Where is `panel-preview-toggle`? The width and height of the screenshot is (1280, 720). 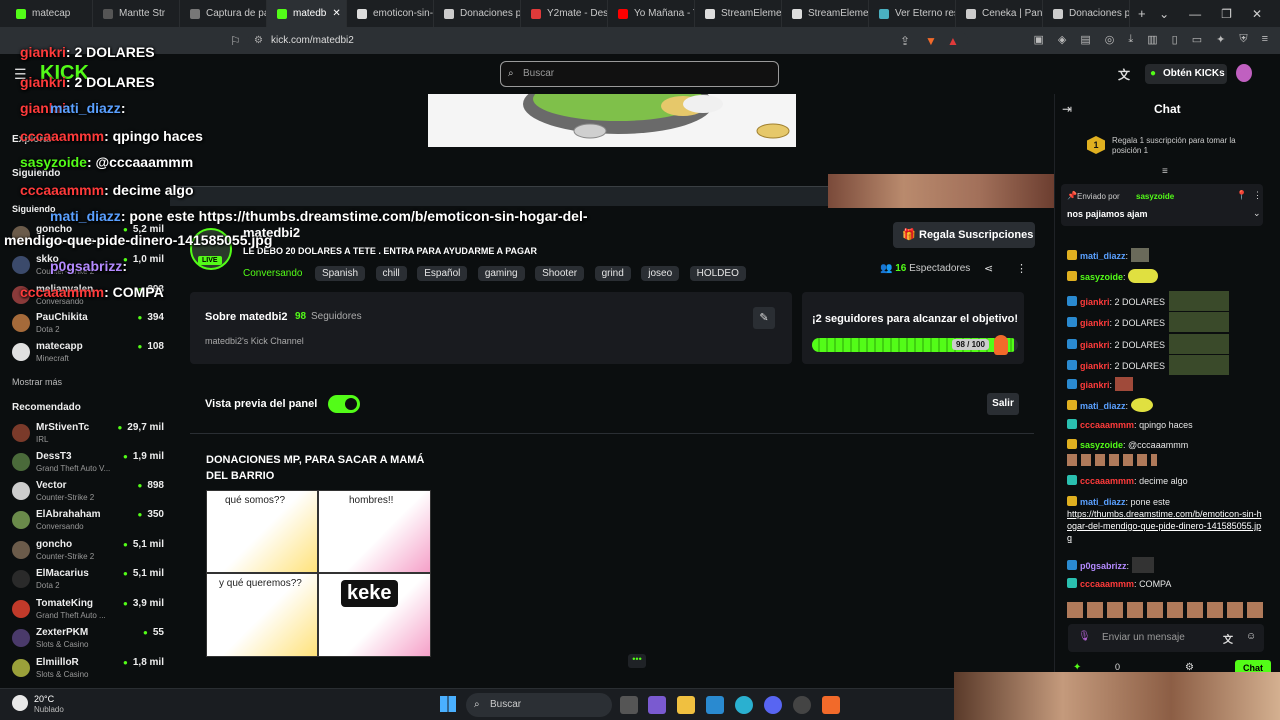 panel-preview-toggle is located at coordinates (344, 404).